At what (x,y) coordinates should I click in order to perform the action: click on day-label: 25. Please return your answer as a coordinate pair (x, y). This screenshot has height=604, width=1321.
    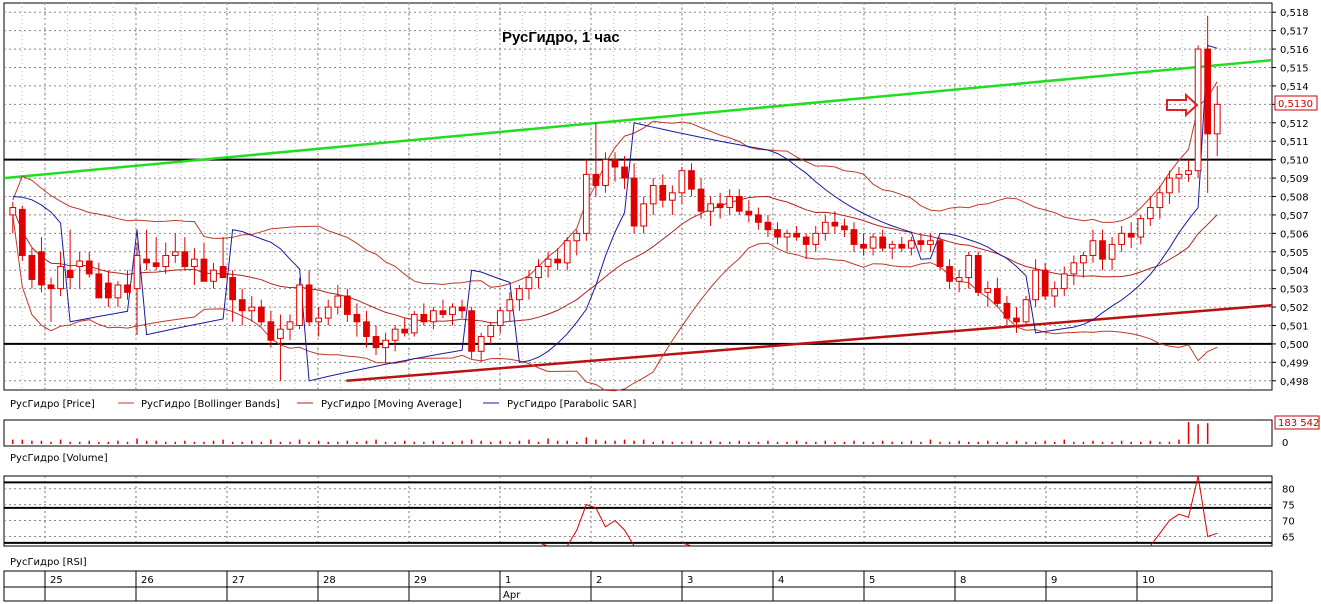
    Looking at the image, I should click on (56, 580).